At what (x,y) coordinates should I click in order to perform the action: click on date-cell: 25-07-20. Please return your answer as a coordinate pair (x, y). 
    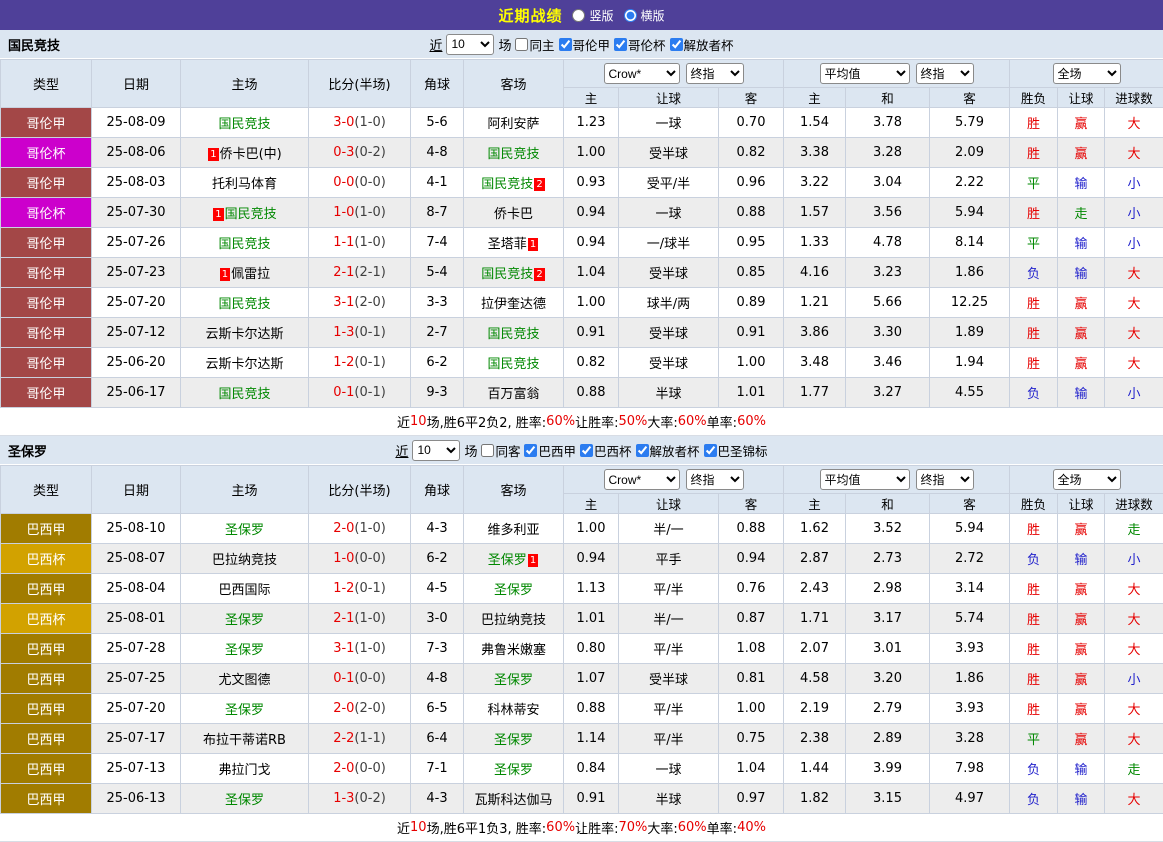
    Looking at the image, I should click on (136, 303).